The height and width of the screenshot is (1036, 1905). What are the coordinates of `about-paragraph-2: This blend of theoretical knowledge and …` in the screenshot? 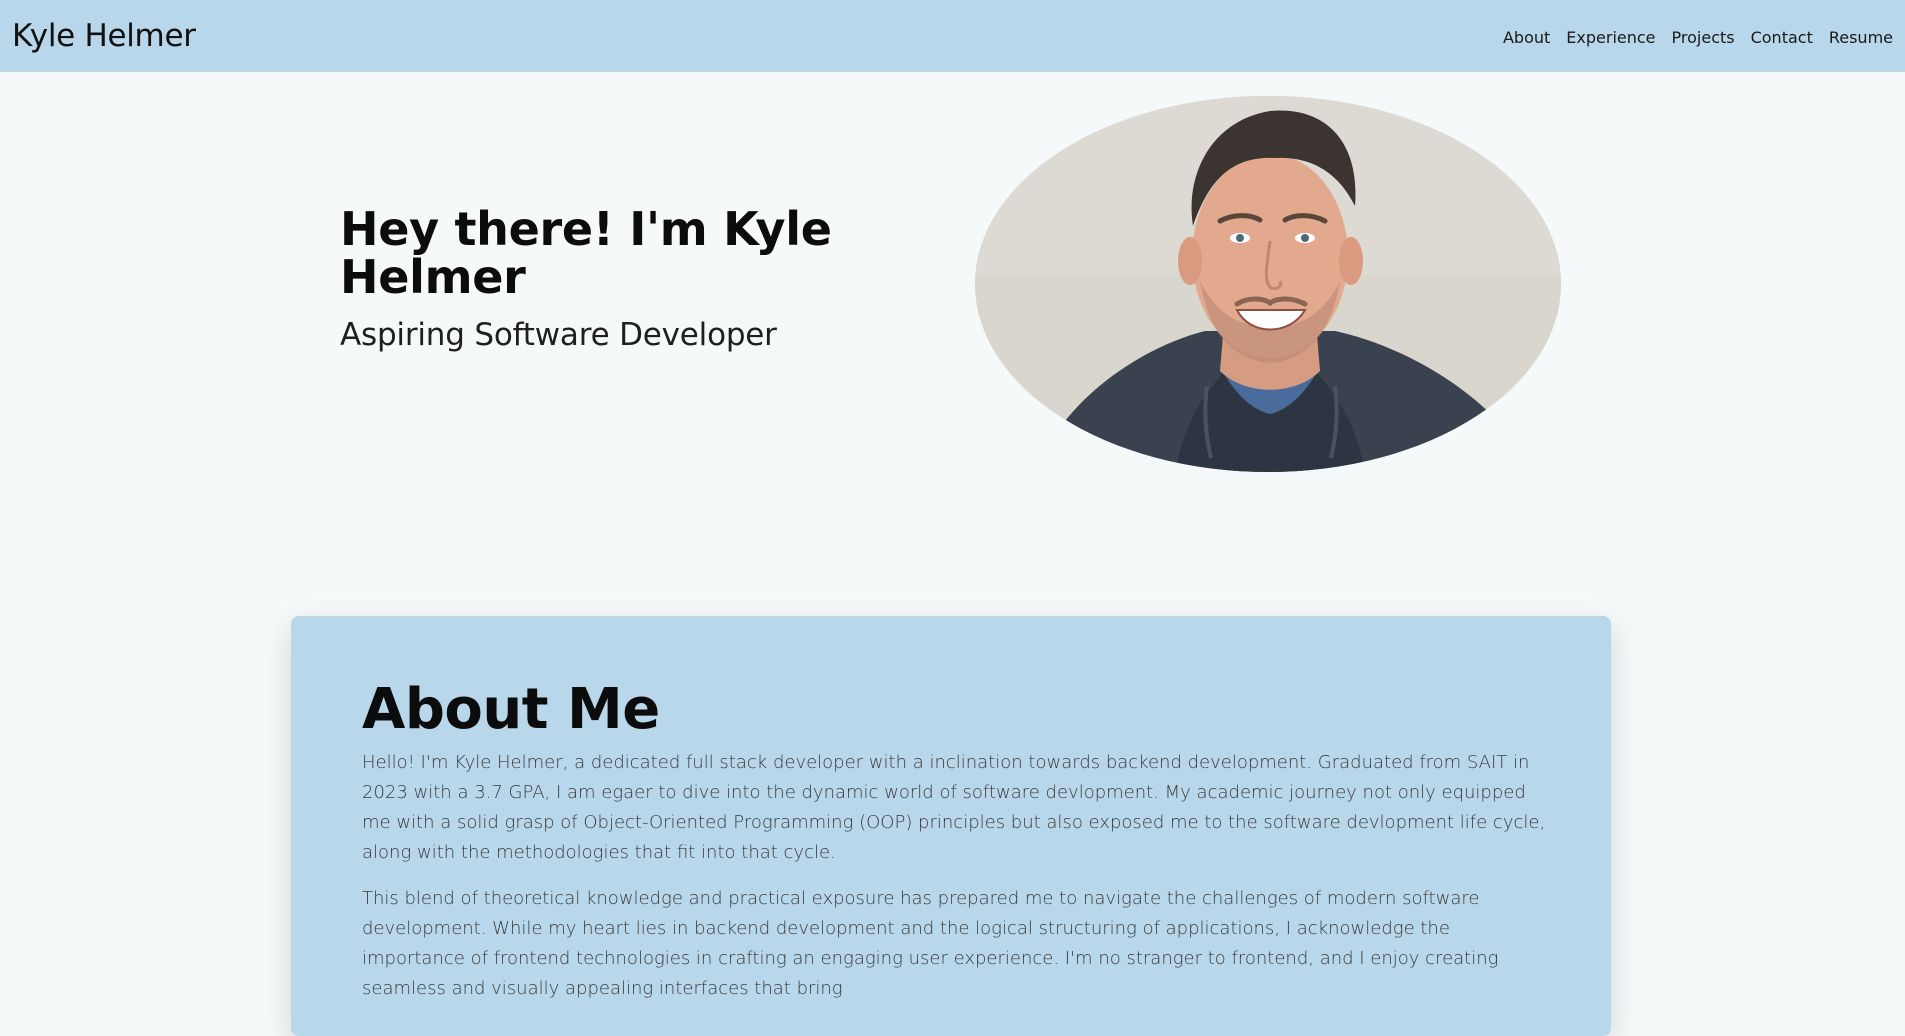 It's located at (930, 943).